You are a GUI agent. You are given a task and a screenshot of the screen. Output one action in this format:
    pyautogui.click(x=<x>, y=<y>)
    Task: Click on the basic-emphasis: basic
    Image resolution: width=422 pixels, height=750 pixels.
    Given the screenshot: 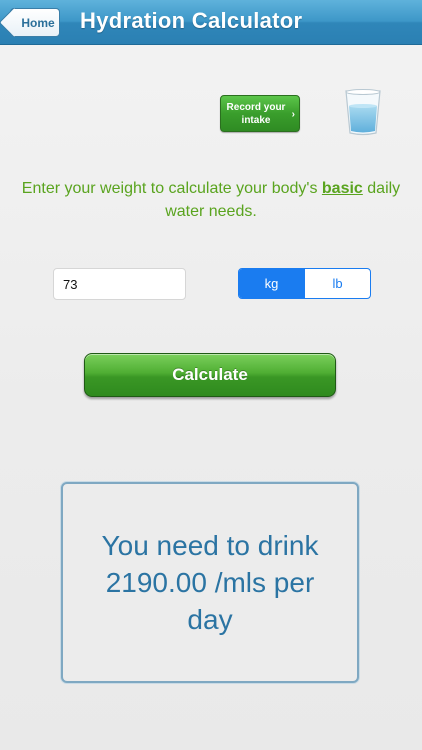 What is the action you would take?
    pyautogui.click(x=342, y=188)
    